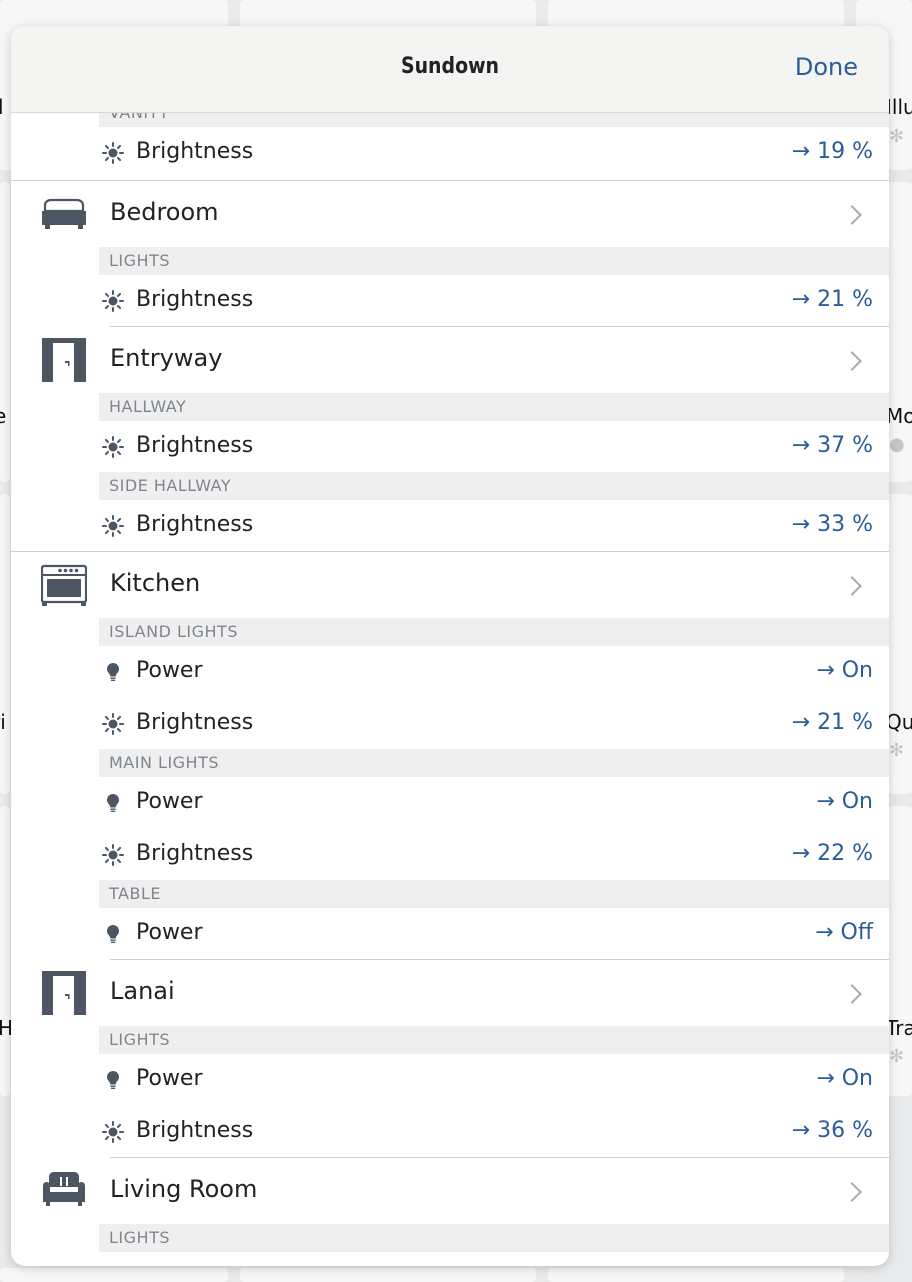 The image size is (912, 1282). I want to click on action-row: Brightness → 37 %, so click(450, 446).